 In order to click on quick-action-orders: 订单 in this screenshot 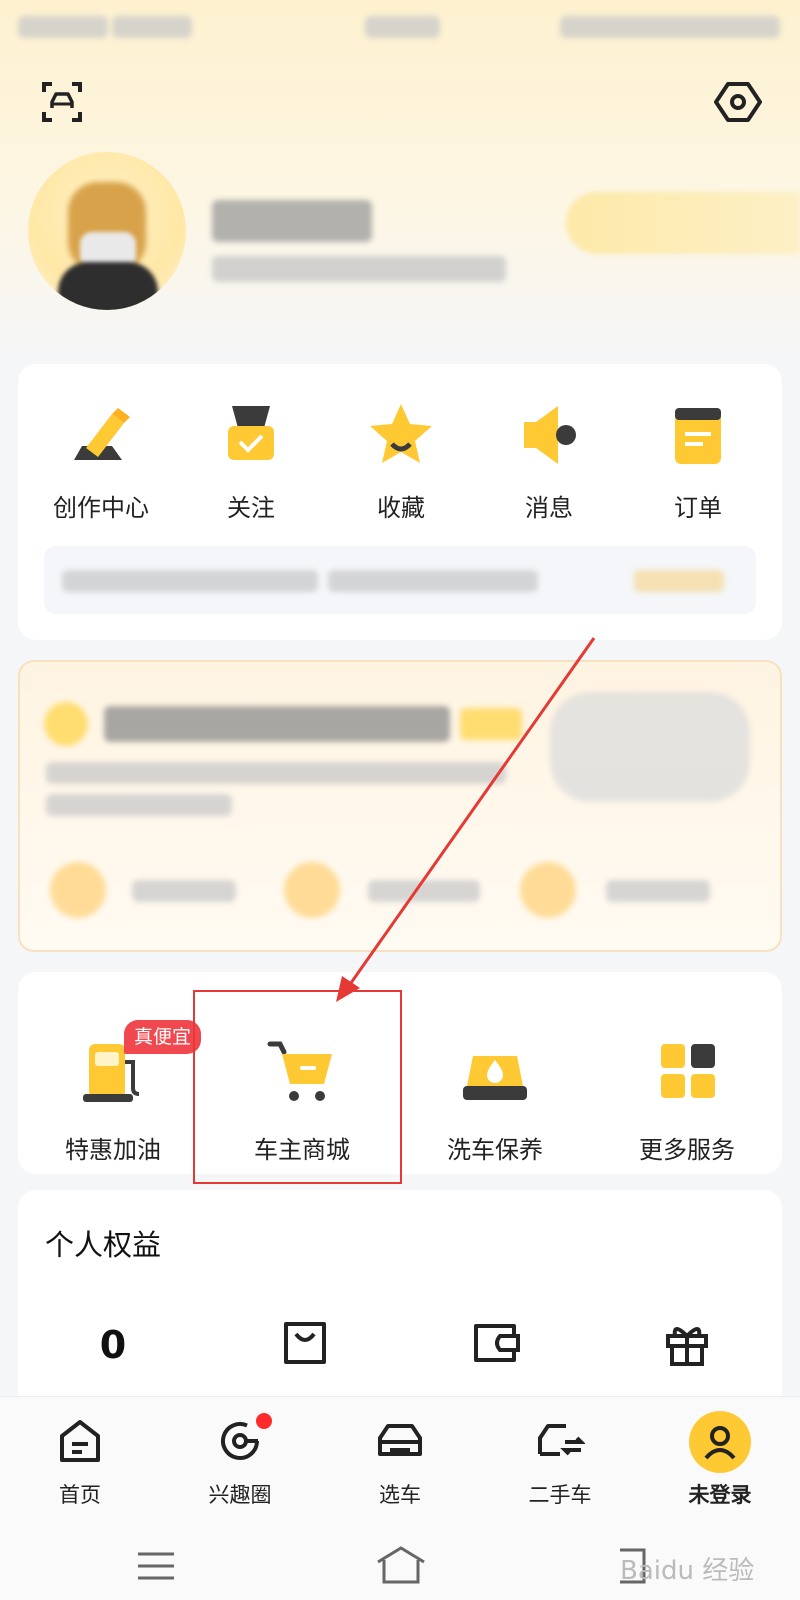, I will do `click(698, 461)`.